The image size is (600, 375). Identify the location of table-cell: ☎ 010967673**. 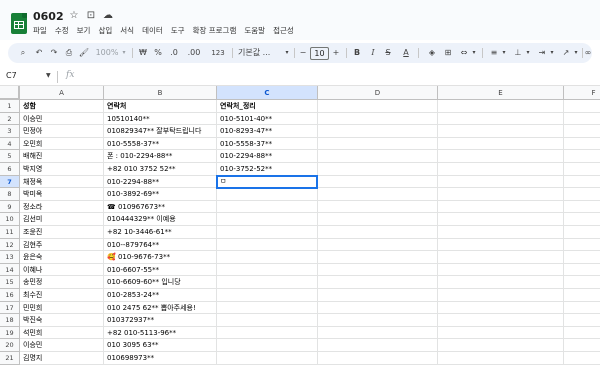
(160, 207).